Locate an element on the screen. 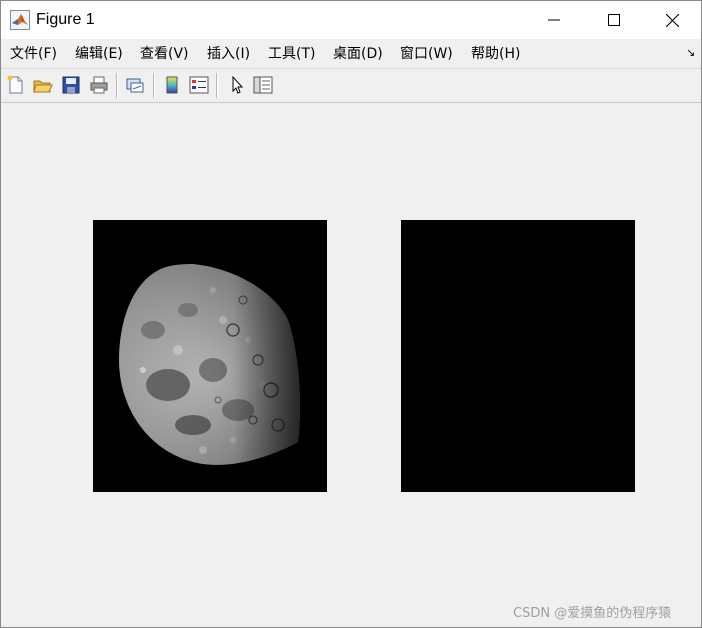 The image size is (702, 628). menu-help: 帮助(H) is located at coordinates (495, 54).